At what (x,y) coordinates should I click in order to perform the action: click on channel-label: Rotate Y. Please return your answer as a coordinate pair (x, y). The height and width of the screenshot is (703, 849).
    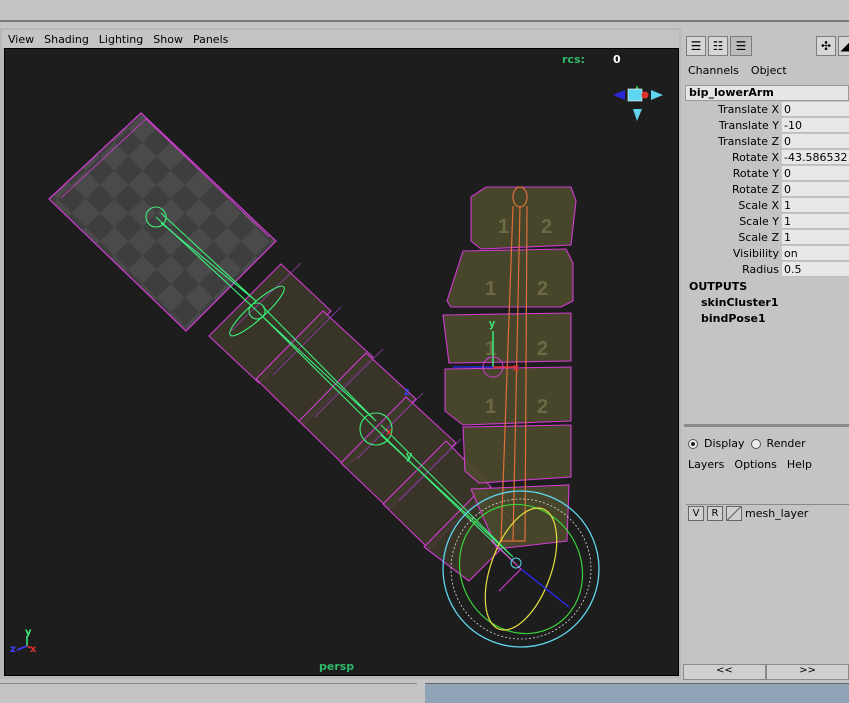
    Looking at the image, I should click on (755, 173).